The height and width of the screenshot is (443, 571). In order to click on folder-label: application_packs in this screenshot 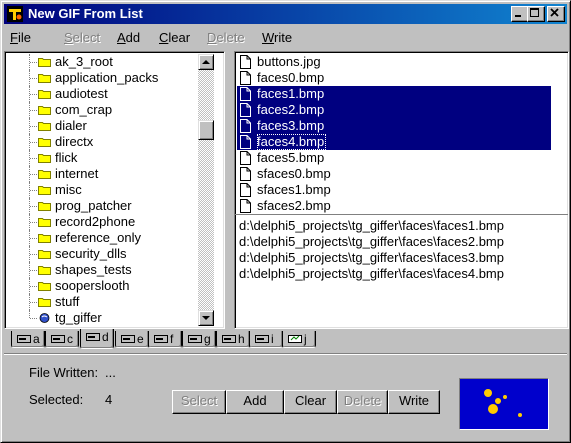, I will do `click(107, 77)`.